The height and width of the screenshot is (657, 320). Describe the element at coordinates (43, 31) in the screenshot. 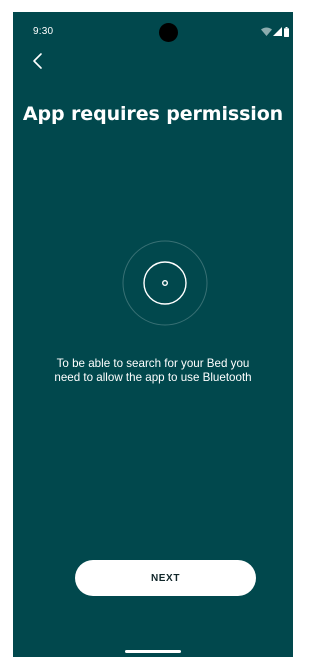

I see `status-time: 9:30` at that location.